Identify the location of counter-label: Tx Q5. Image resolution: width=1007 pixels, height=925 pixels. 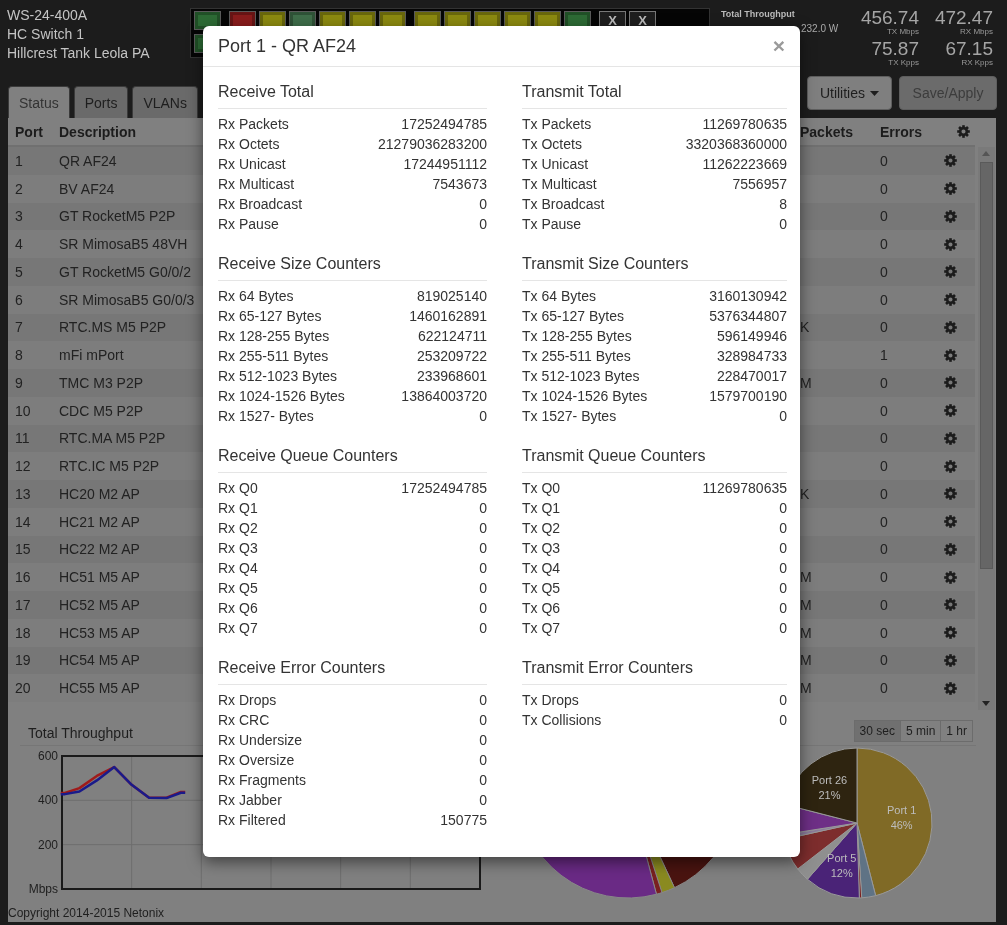
(541, 588).